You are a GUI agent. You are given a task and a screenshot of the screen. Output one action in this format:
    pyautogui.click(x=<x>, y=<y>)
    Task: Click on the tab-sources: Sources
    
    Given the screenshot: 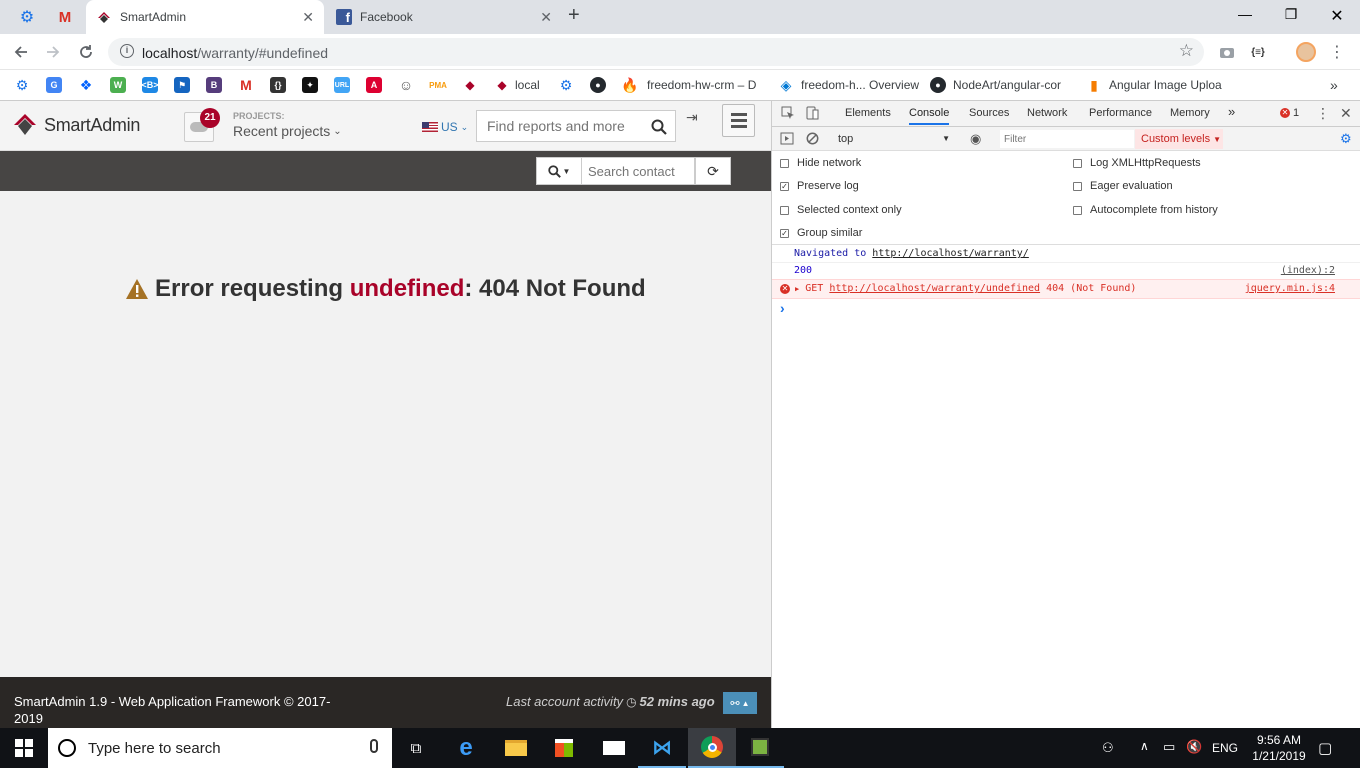 What is the action you would take?
    pyautogui.click(x=989, y=113)
    